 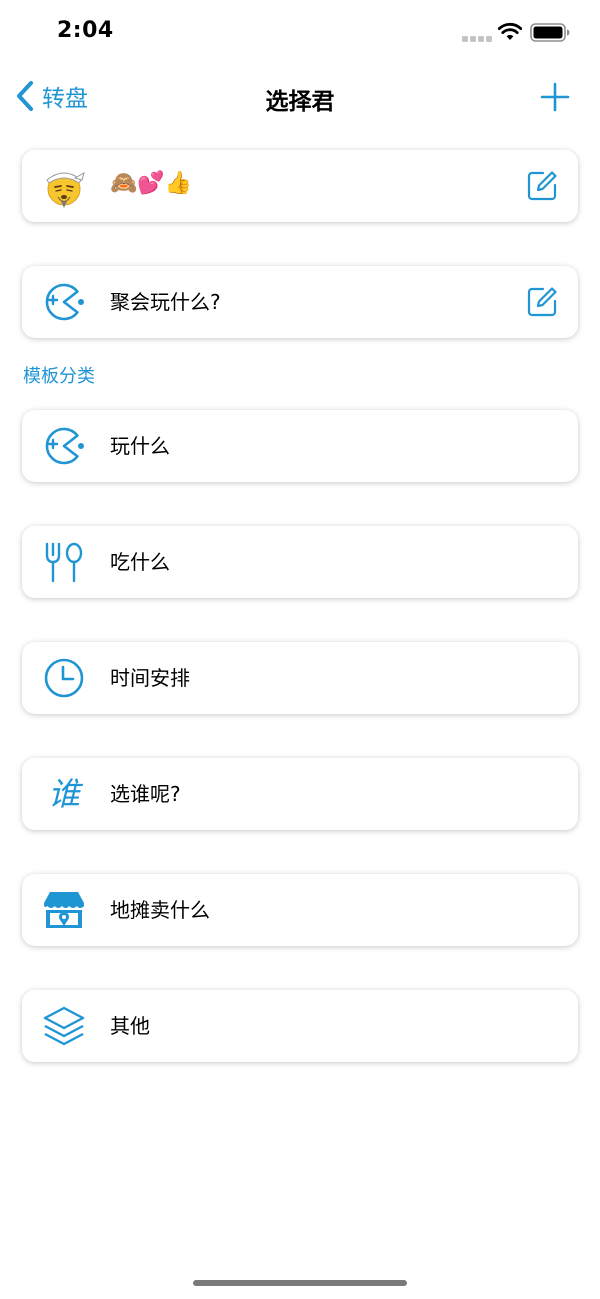 What do you see at coordinates (63, 794) in the screenshot?
I see `who-character-icon: 谁` at bounding box center [63, 794].